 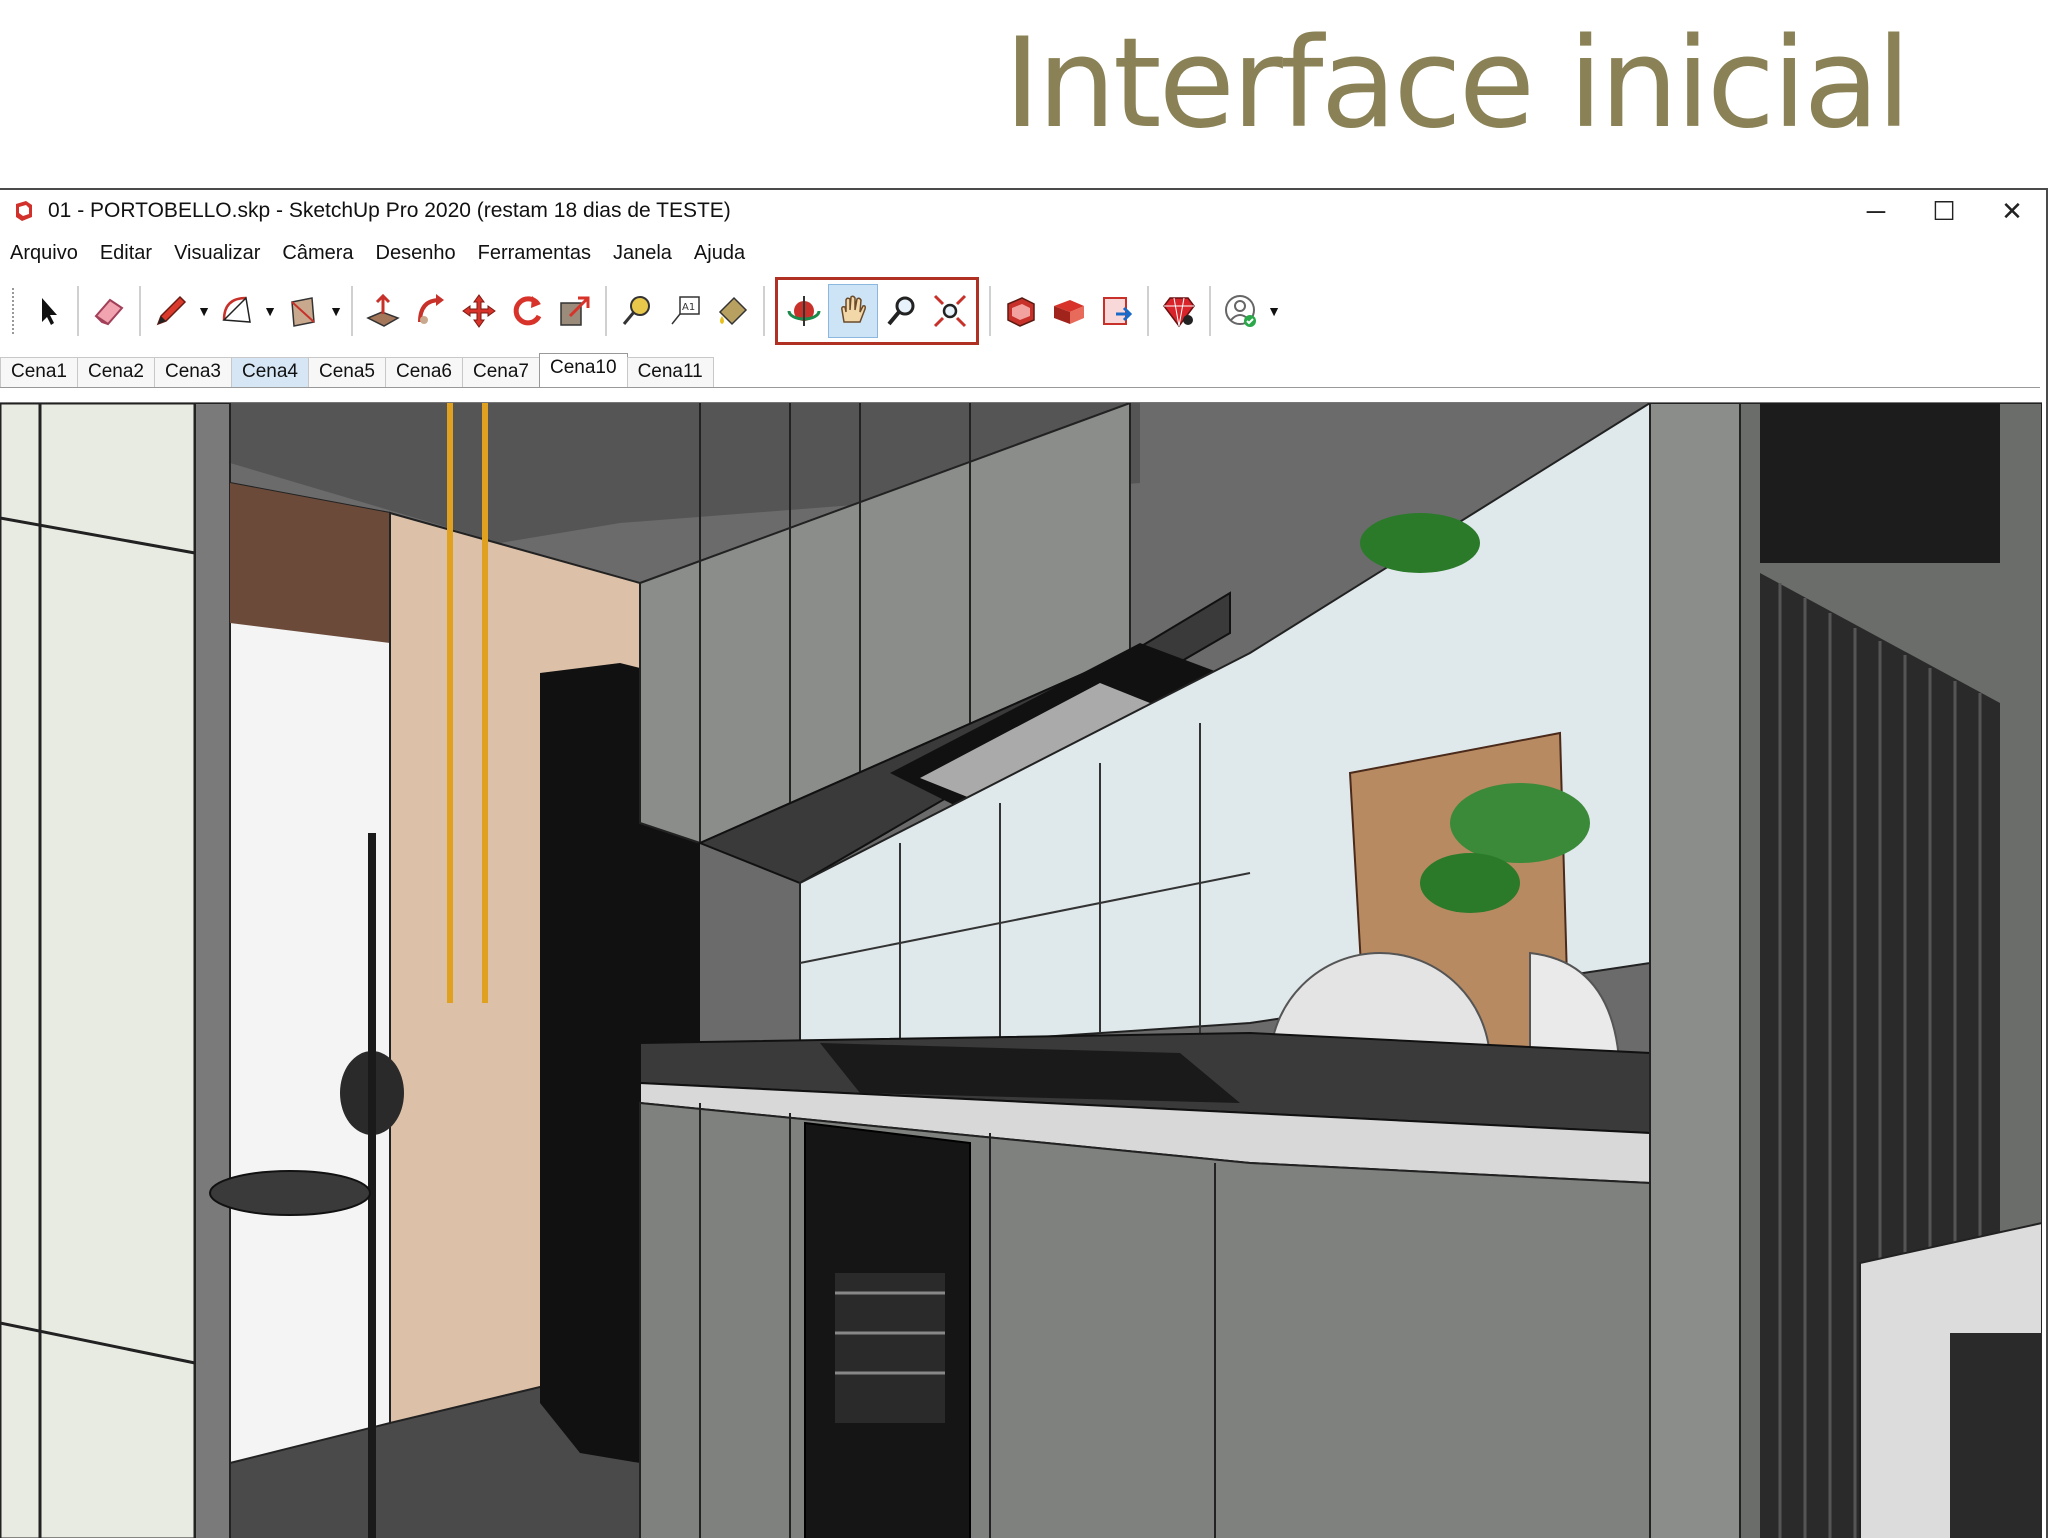 I want to click on svg-text: A1, so click(x=688, y=307).